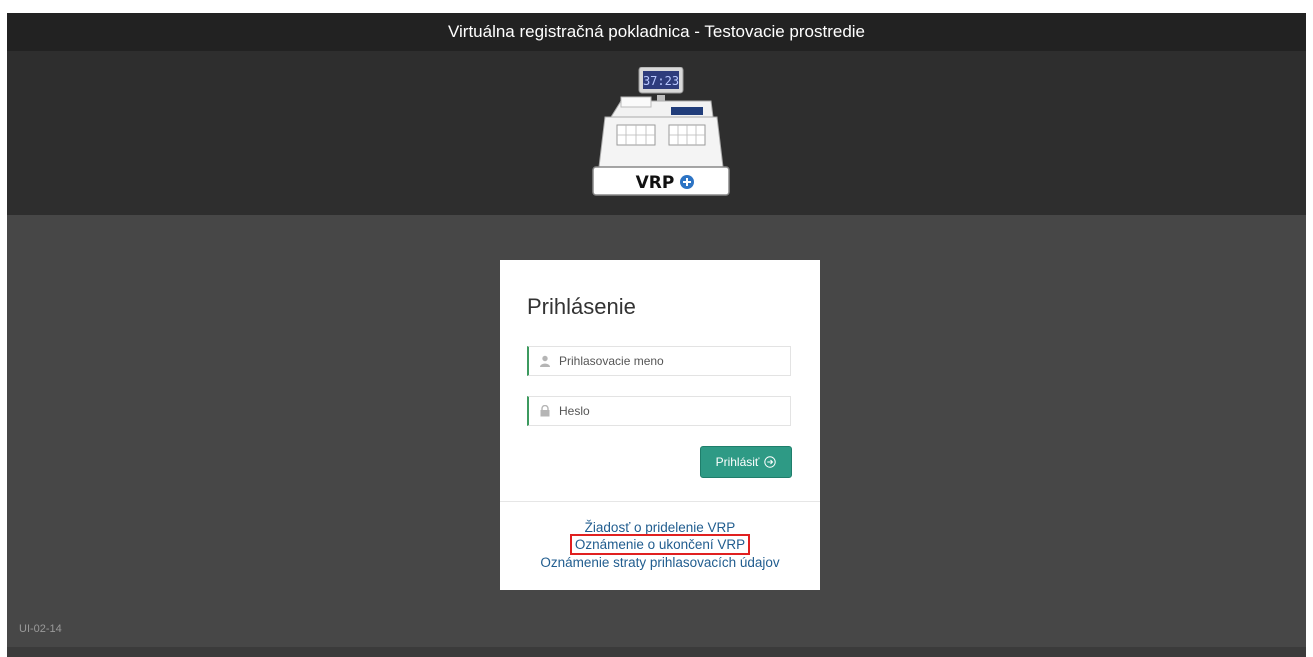 This screenshot has width=1313, height=657. I want to click on username-field, so click(659, 361).